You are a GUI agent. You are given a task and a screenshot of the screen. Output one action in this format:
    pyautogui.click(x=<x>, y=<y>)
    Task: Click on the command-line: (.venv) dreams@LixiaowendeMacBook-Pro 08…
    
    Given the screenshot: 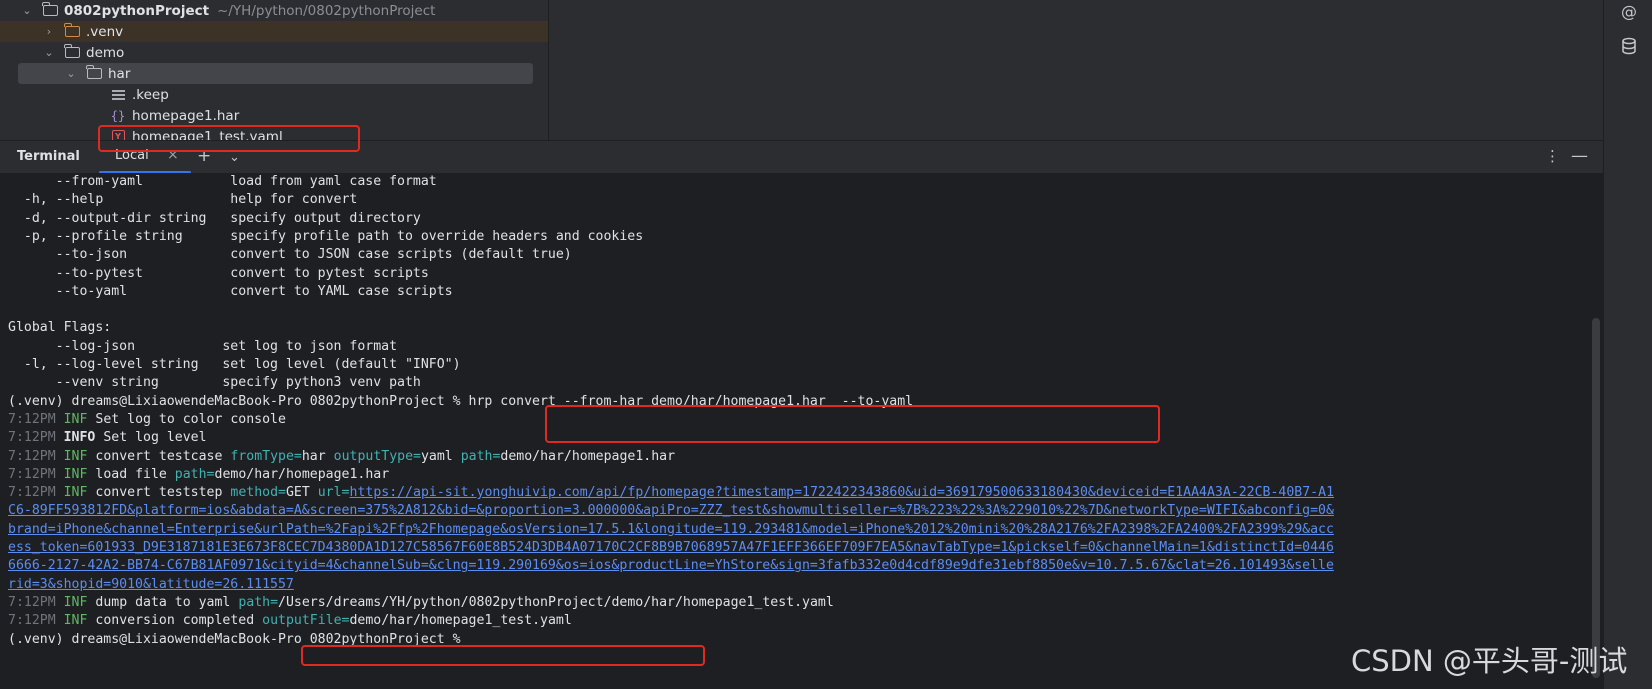 What is the action you would take?
    pyautogui.click(x=460, y=402)
    